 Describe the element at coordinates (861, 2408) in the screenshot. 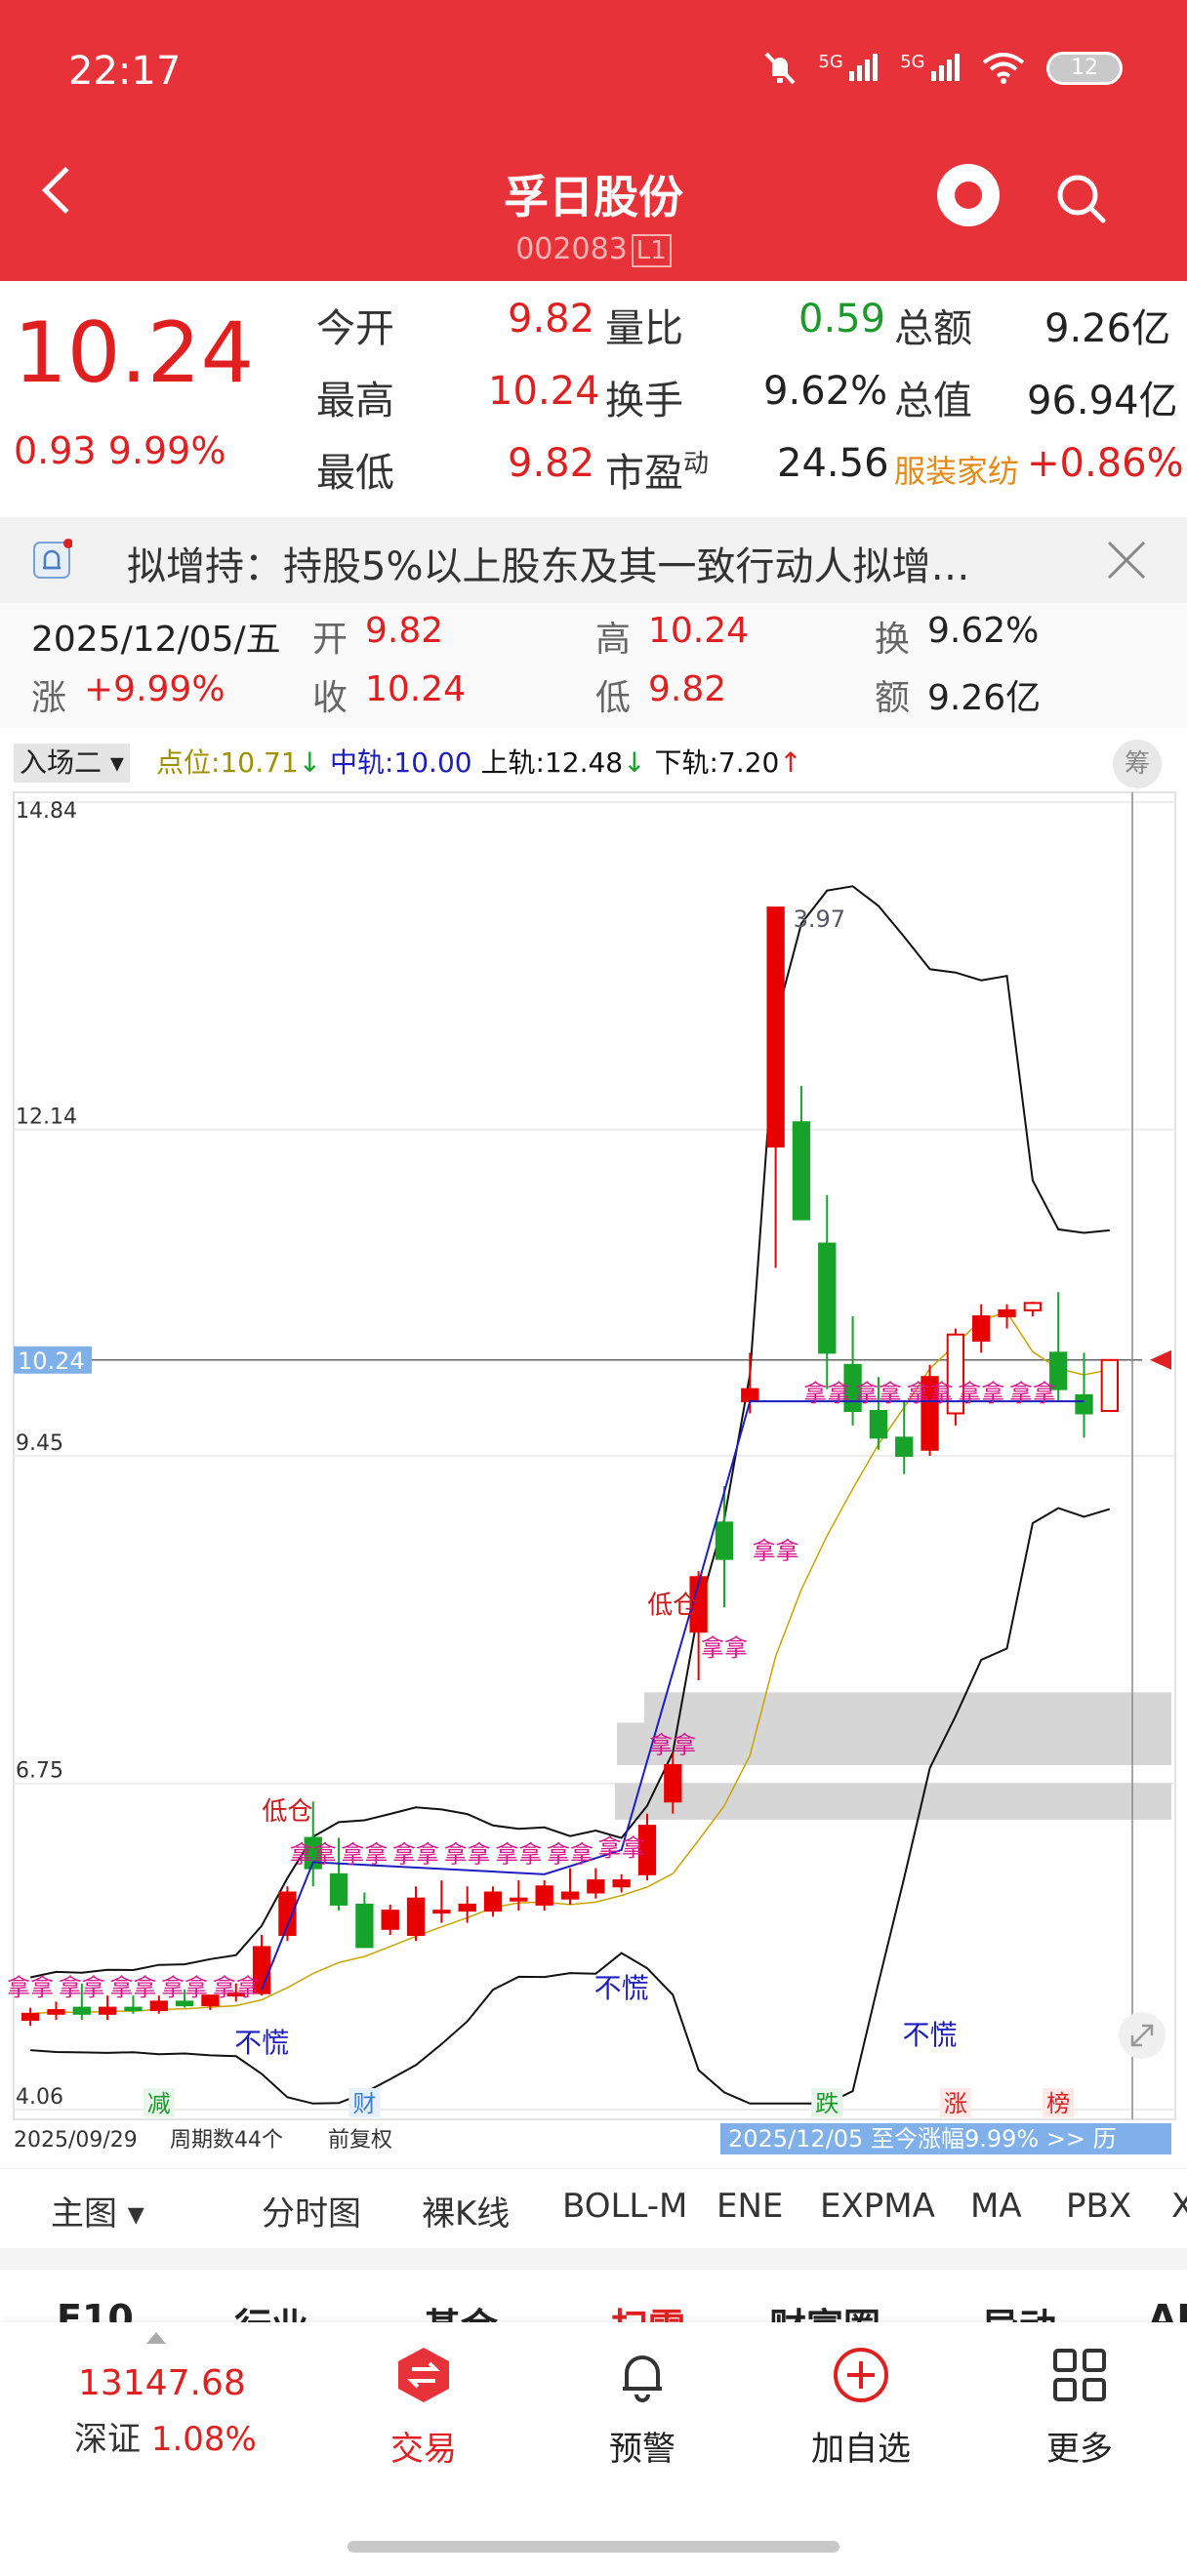

I see `nav-add-watch: 加自选` at that location.